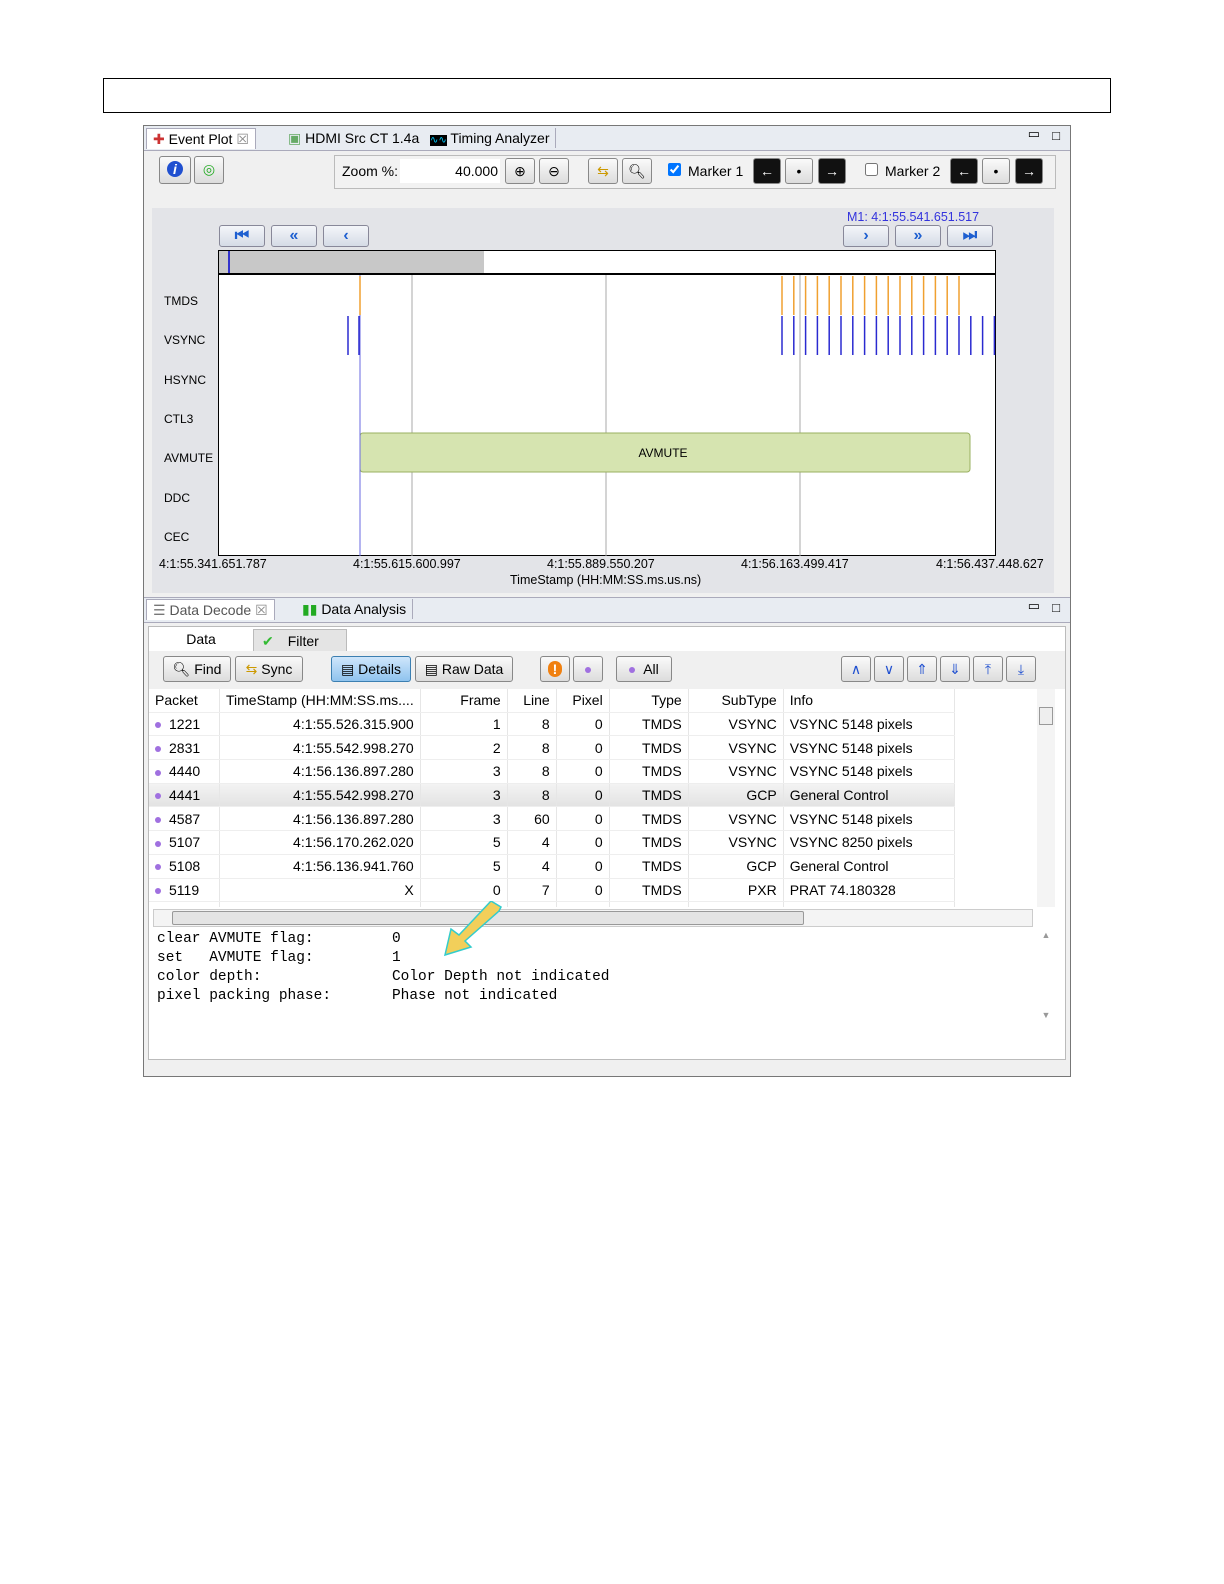 This screenshot has height=1584, width=1224. Describe the element at coordinates (799, 171) in the screenshot. I see `marker1-center-button: •` at that location.